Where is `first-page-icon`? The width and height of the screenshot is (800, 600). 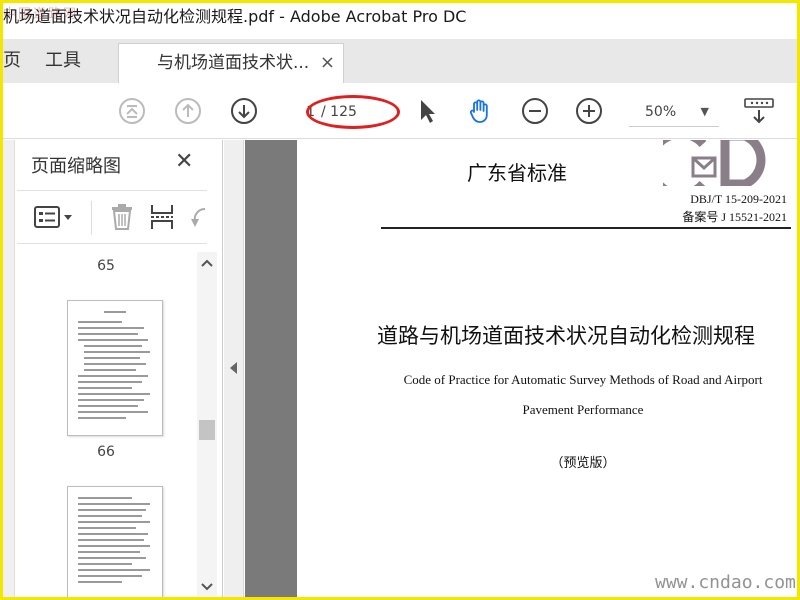
first-page-icon is located at coordinates (132, 111).